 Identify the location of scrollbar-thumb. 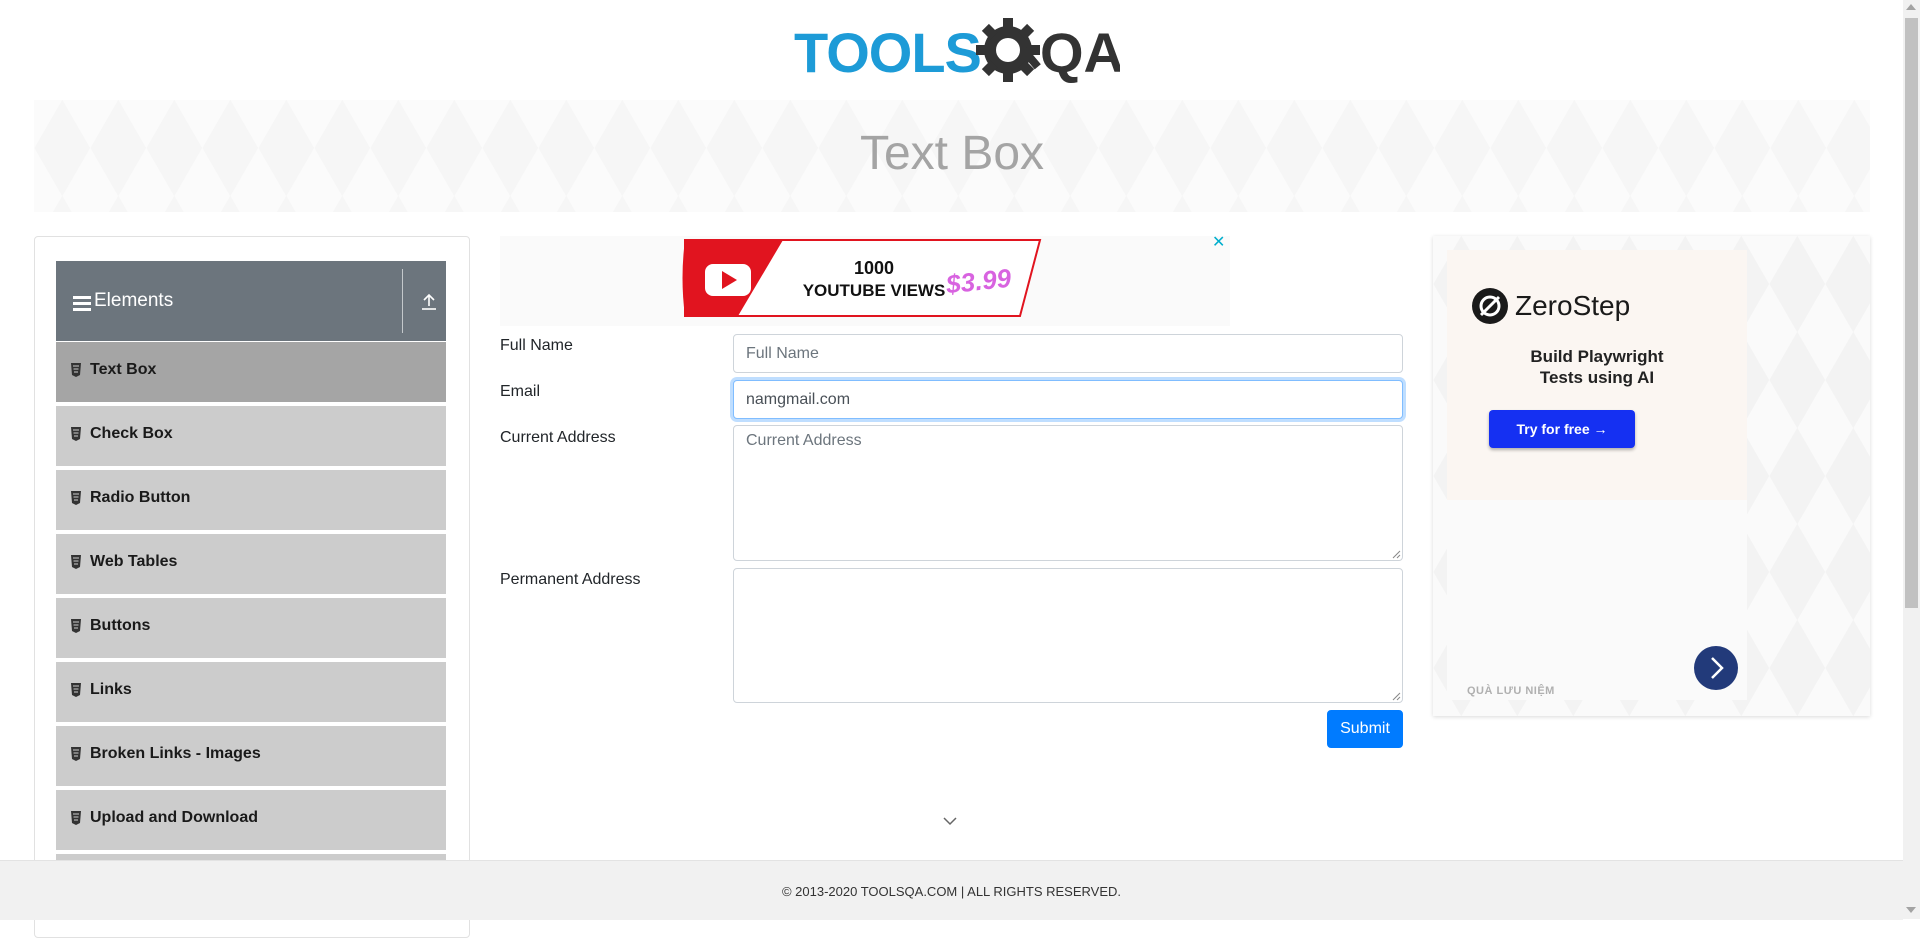
(1911, 313).